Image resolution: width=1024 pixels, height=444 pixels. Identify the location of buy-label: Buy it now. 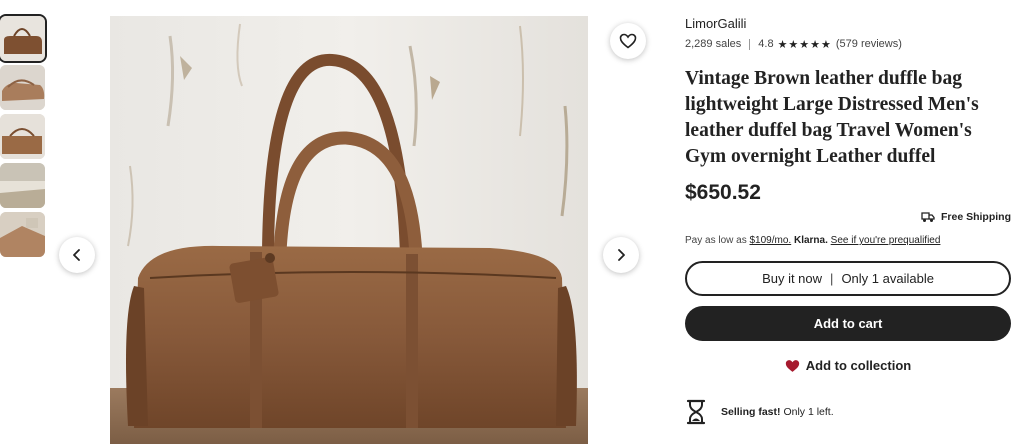
(792, 278).